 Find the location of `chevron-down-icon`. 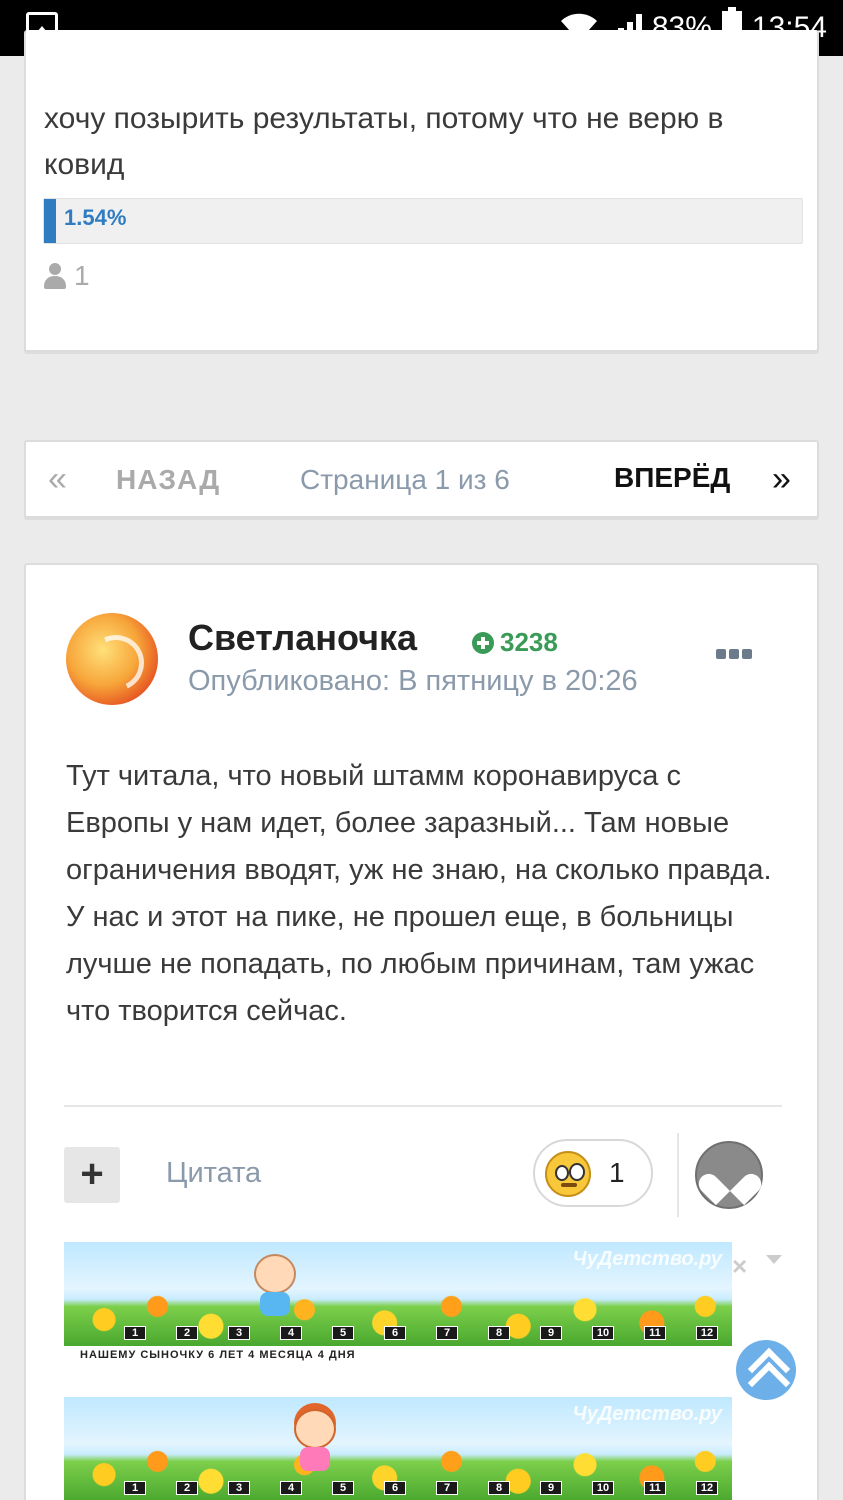

chevron-down-icon is located at coordinates (774, 1259).